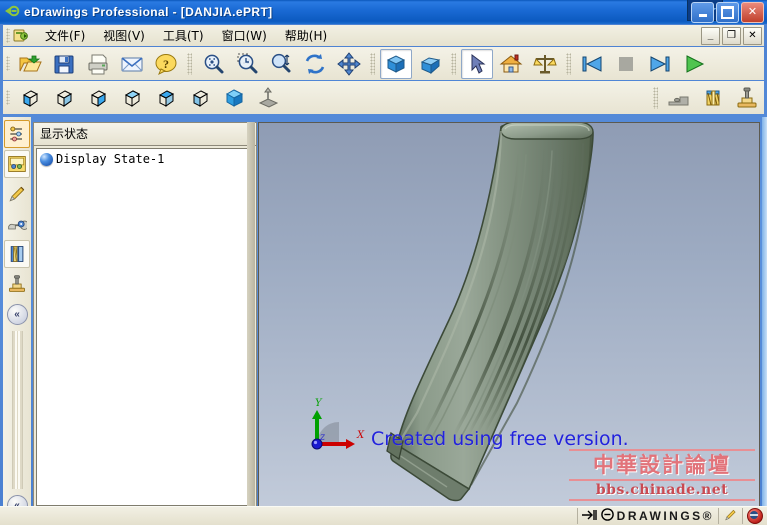  What do you see at coordinates (251, 314) in the screenshot?
I see `panel-right-edge` at bounding box center [251, 314].